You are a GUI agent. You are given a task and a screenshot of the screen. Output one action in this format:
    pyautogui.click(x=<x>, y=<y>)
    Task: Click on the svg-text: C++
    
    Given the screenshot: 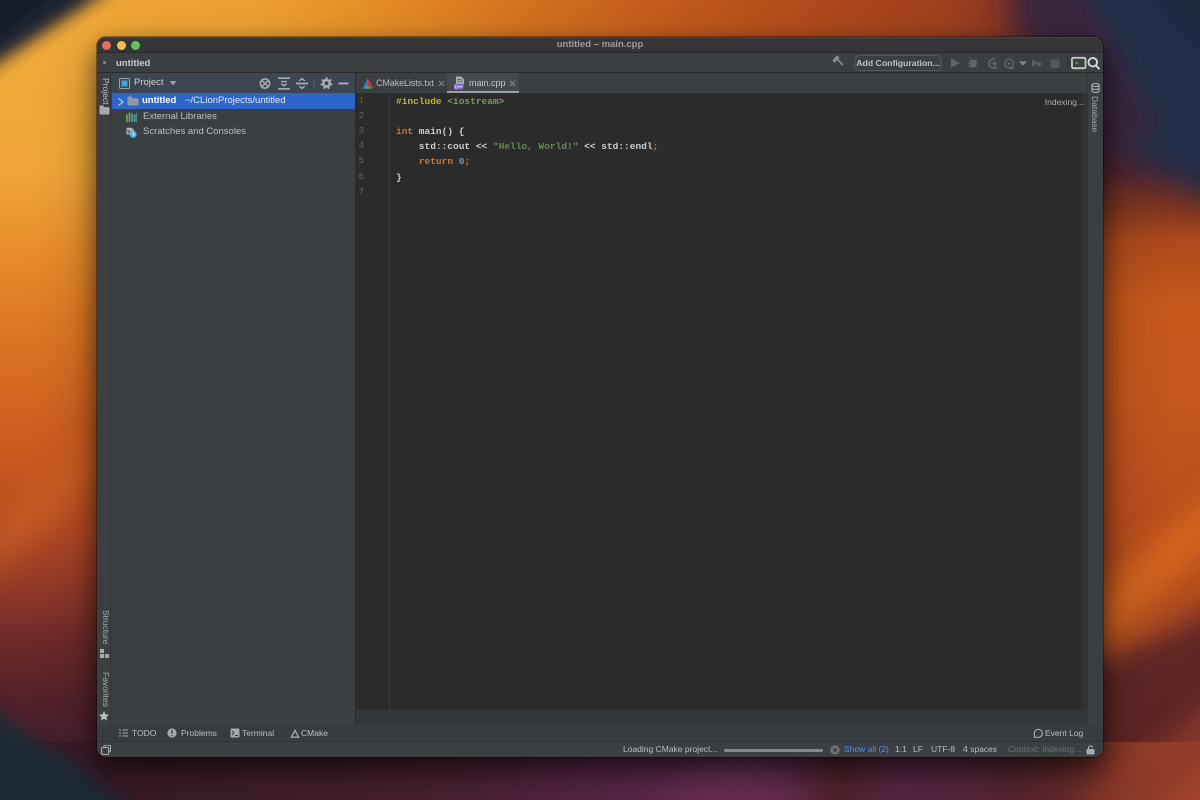 What is the action you would take?
    pyautogui.click(x=459, y=86)
    